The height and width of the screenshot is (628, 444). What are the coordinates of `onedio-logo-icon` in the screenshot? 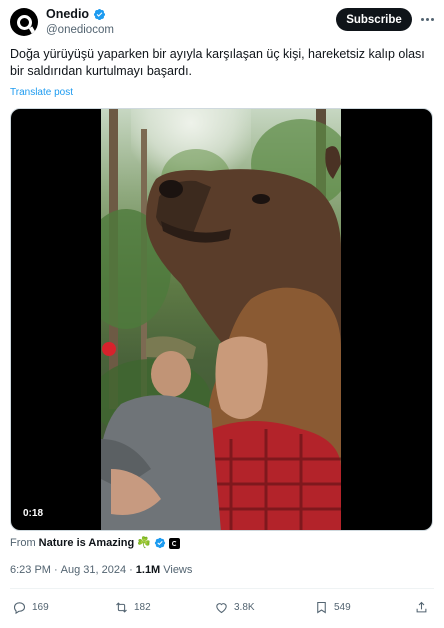 It's located at (24, 22).